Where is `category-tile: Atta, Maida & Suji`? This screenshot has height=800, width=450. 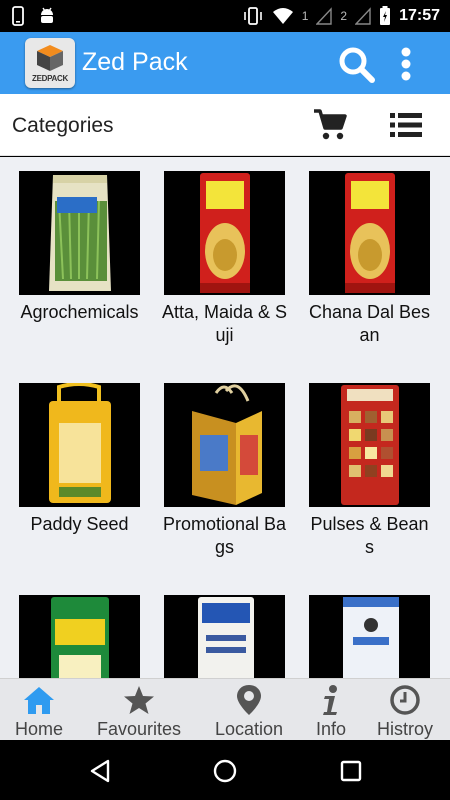 category-tile: Atta, Maida & Suji is located at coordinates (229, 271).